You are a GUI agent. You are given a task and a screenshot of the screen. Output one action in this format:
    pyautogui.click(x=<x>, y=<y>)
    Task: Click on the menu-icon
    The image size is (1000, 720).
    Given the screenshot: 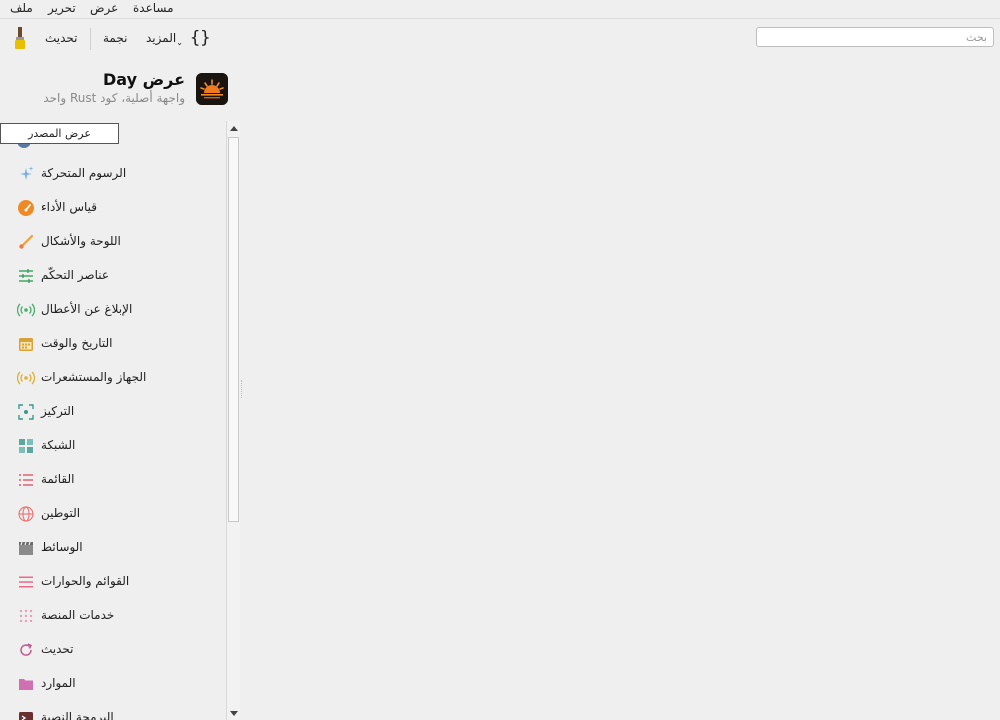 What is the action you would take?
    pyautogui.click(x=26, y=582)
    